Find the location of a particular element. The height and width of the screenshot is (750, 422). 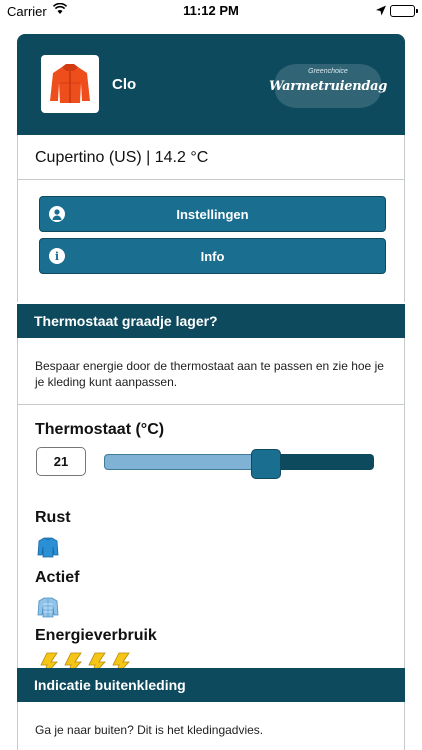

jacket-icon is located at coordinates (70, 83).